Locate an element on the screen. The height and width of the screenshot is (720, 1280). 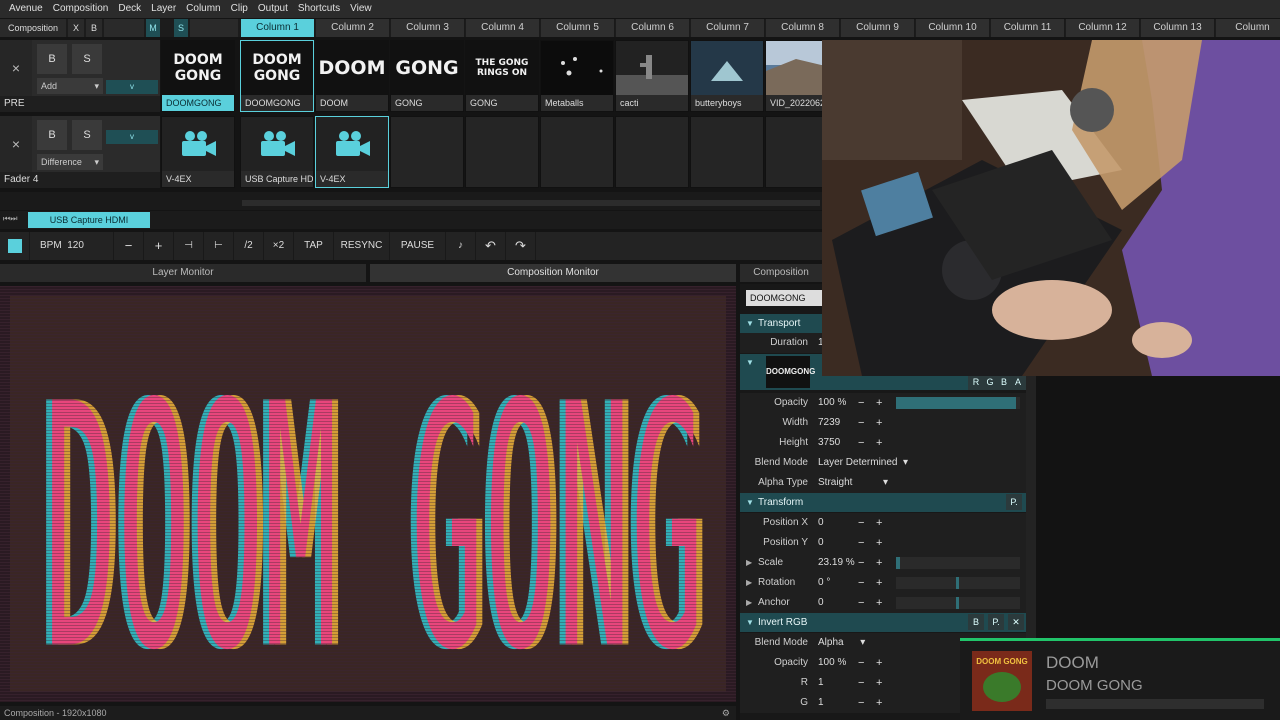
opacity-plus-button: + is located at coordinates (879, 403).